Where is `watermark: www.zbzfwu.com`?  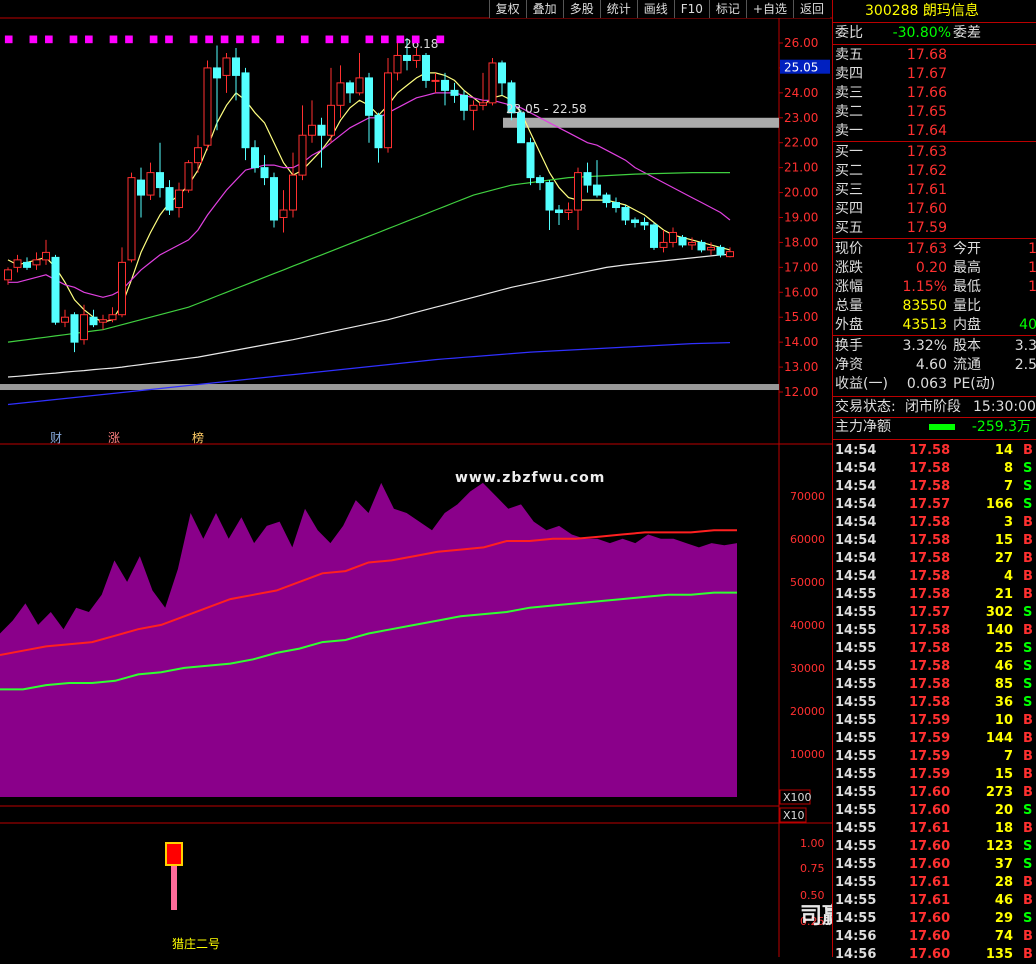
watermark: www.zbzfwu.com is located at coordinates (530, 478).